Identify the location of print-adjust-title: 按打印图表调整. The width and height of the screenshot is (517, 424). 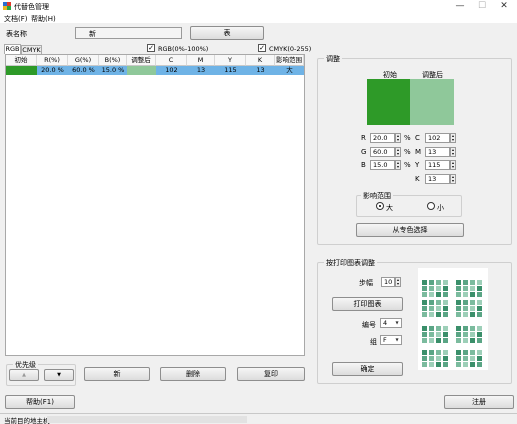
(350, 263).